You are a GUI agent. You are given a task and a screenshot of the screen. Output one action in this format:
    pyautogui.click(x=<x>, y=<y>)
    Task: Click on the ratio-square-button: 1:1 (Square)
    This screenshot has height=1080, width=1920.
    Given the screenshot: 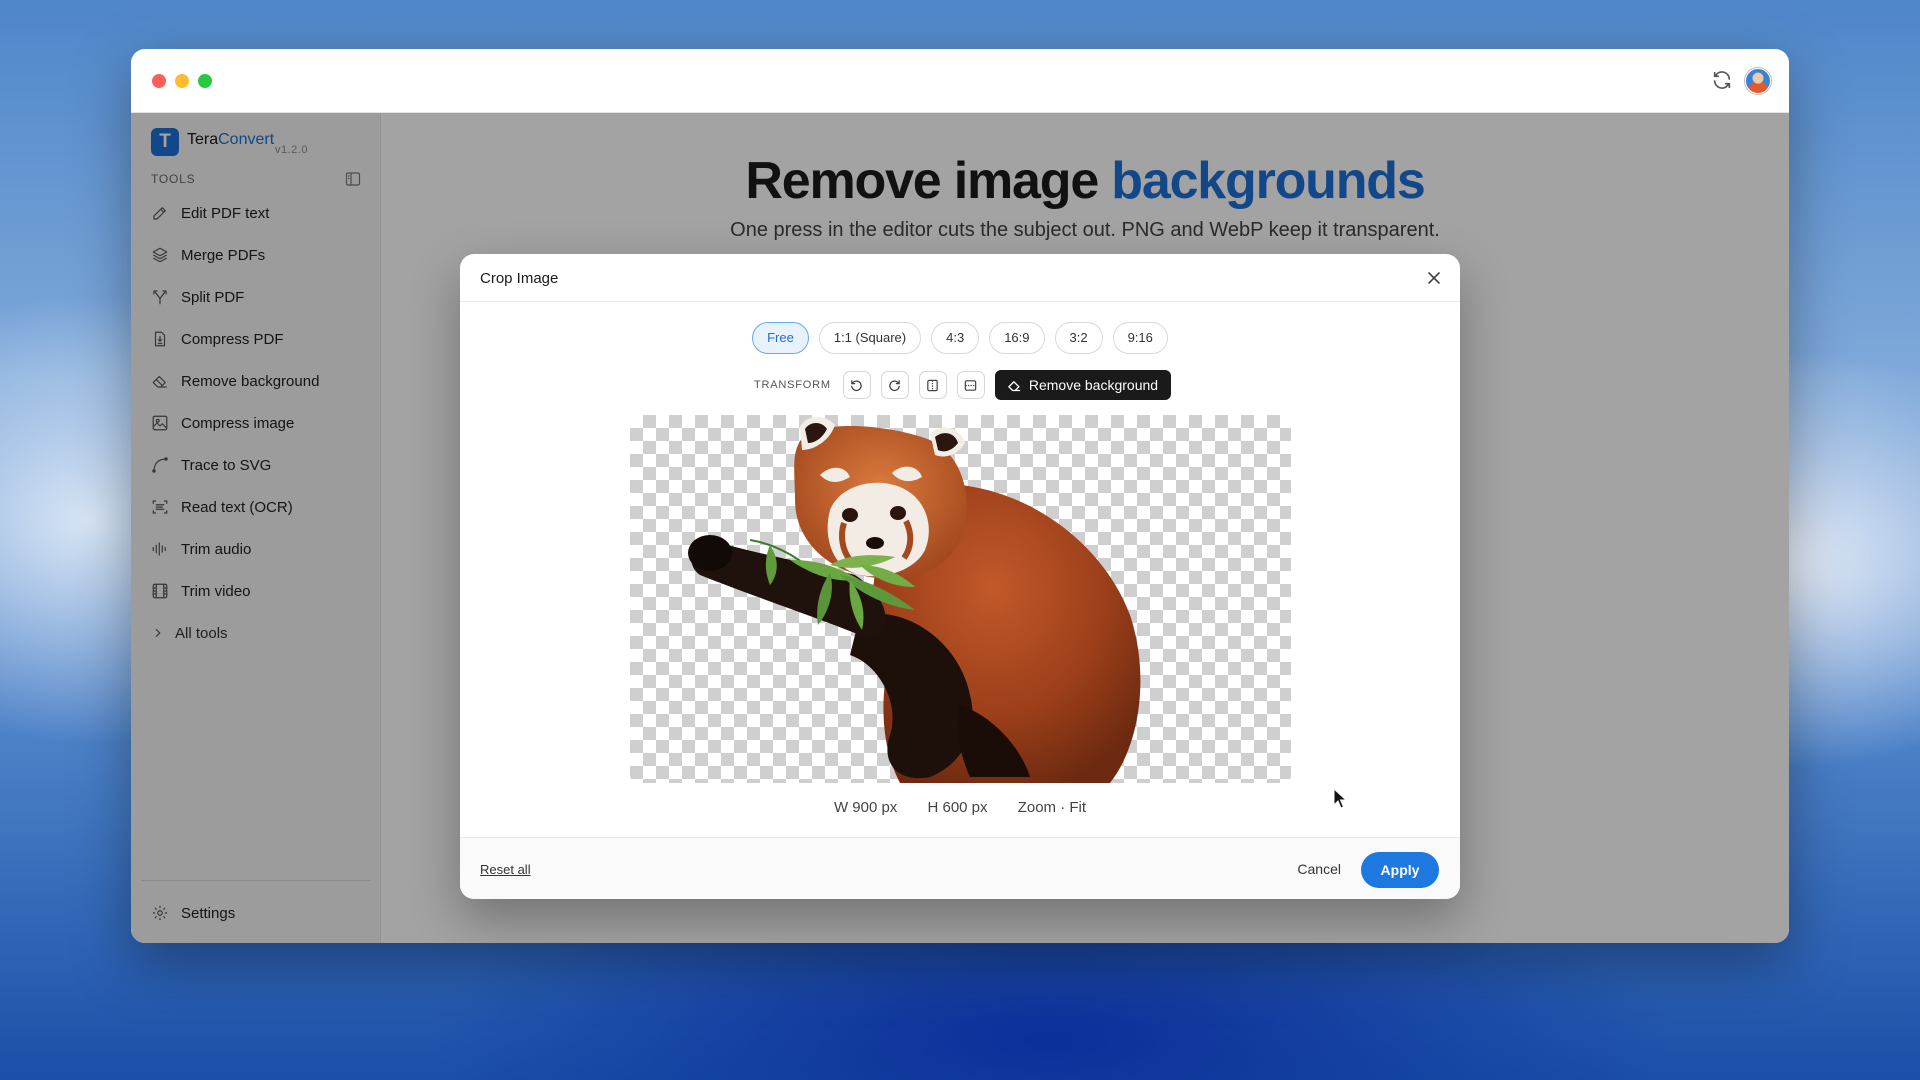 What is the action you would take?
    pyautogui.click(x=870, y=338)
    